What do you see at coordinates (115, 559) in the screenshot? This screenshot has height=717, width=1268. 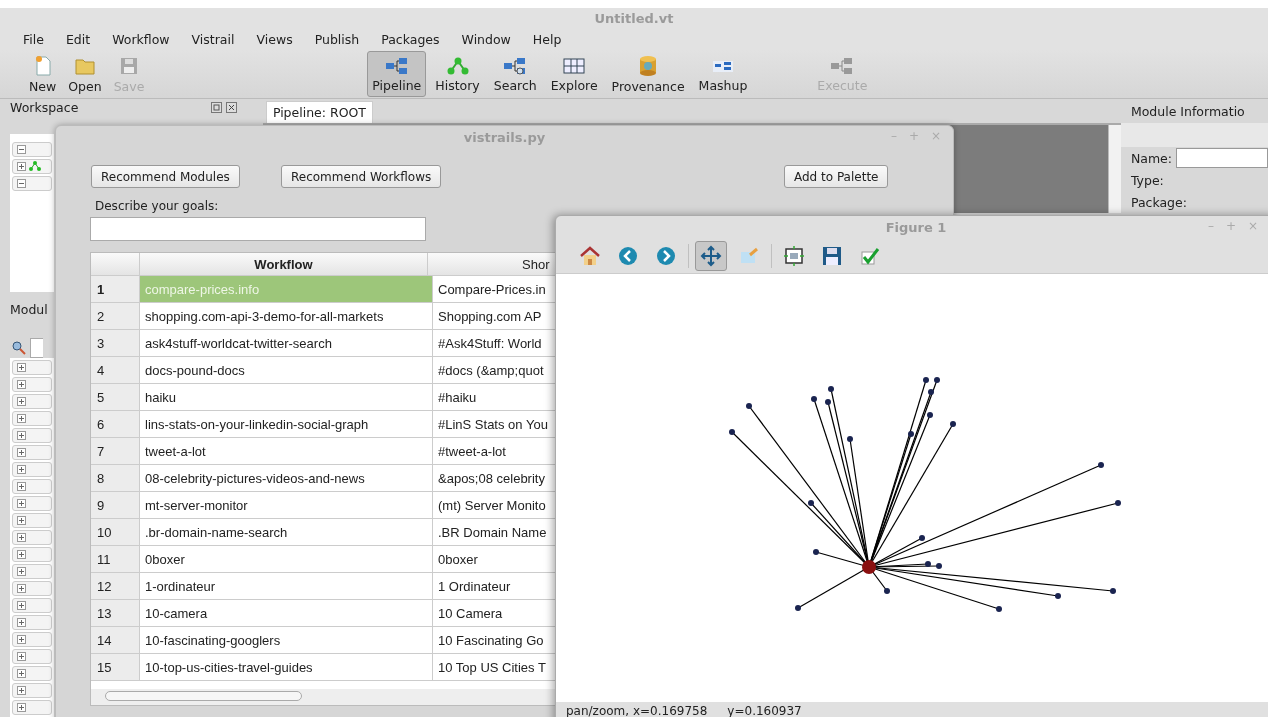 I see `row-header: 11` at bounding box center [115, 559].